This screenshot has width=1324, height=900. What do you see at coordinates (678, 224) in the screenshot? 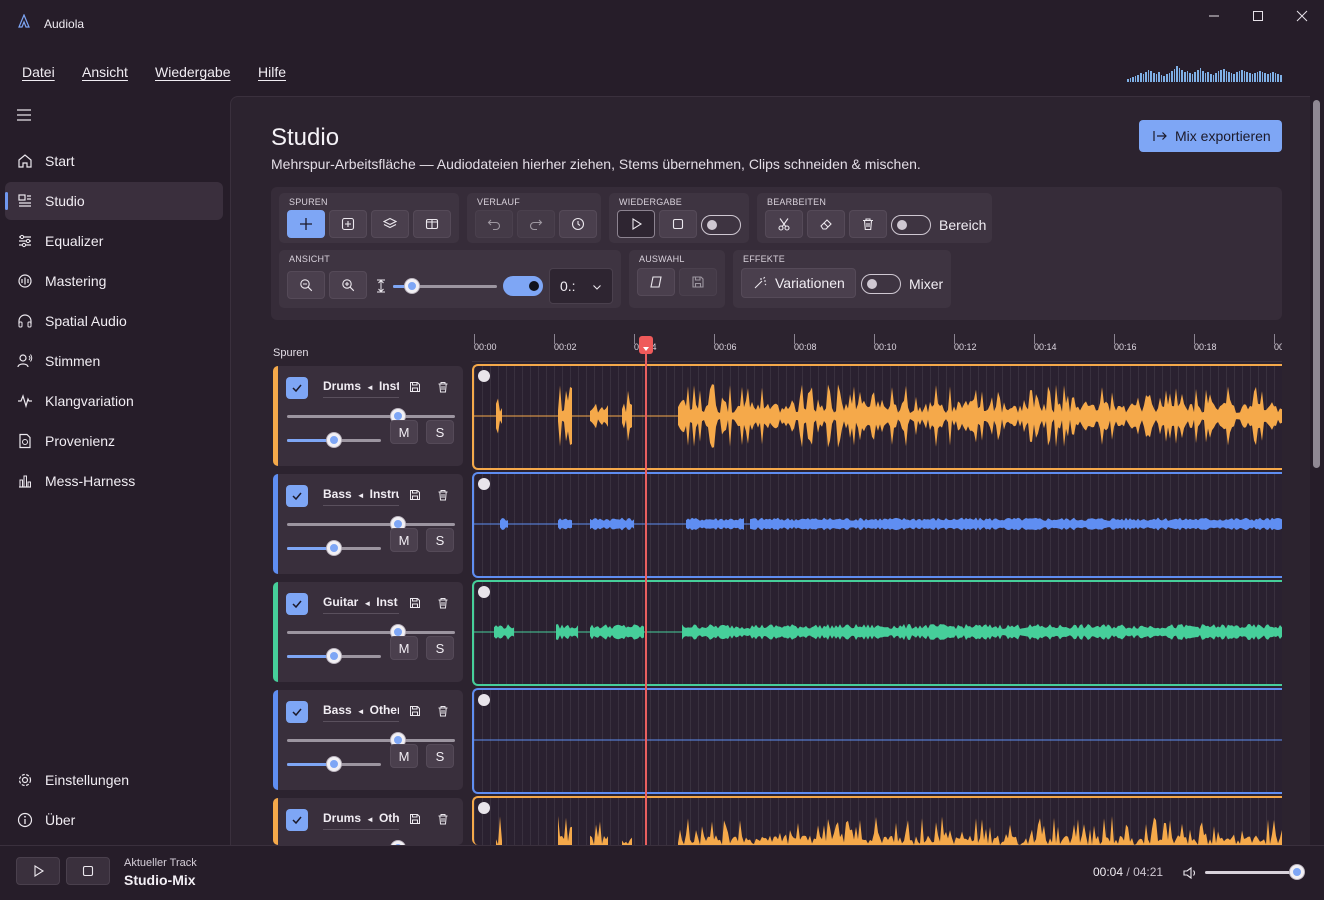
I see `stop-button` at bounding box center [678, 224].